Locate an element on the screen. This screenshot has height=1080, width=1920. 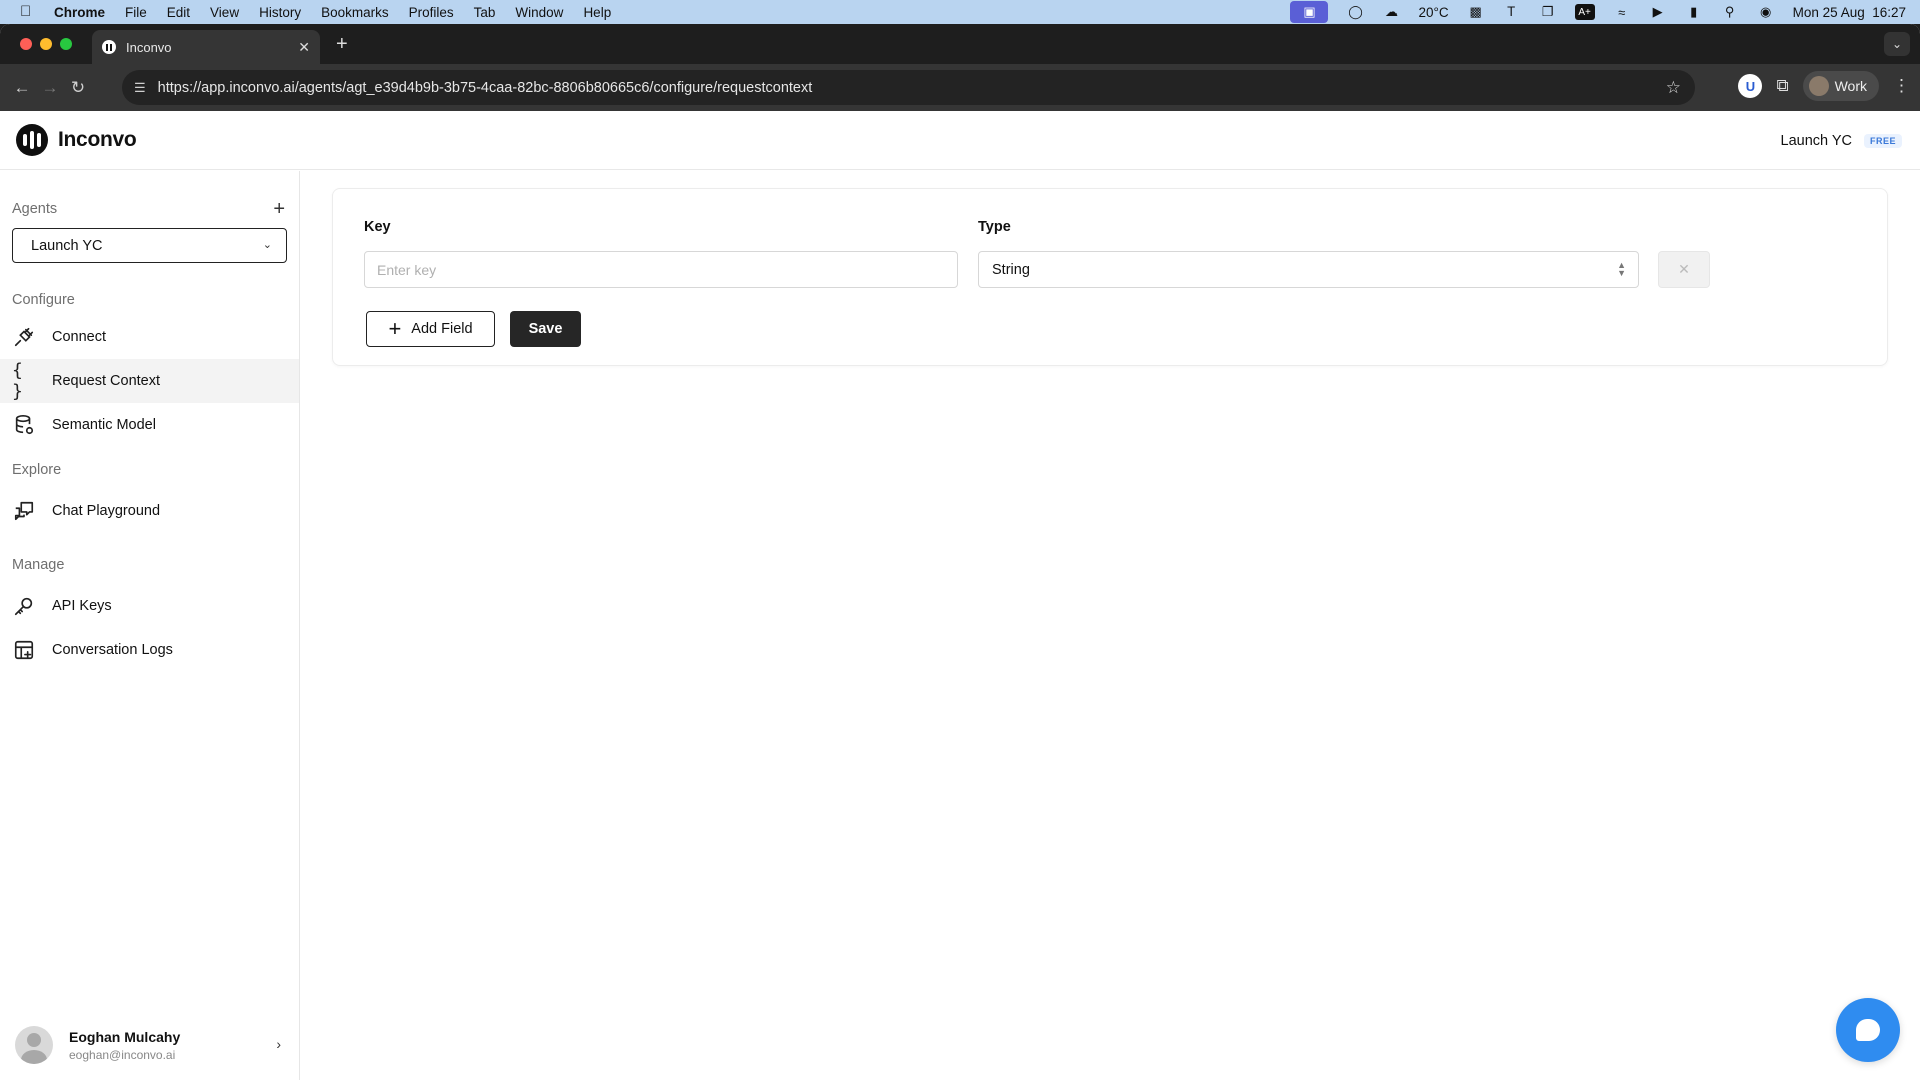
bookmark-star-icon: ☆ is located at coordinates (1673, 88).